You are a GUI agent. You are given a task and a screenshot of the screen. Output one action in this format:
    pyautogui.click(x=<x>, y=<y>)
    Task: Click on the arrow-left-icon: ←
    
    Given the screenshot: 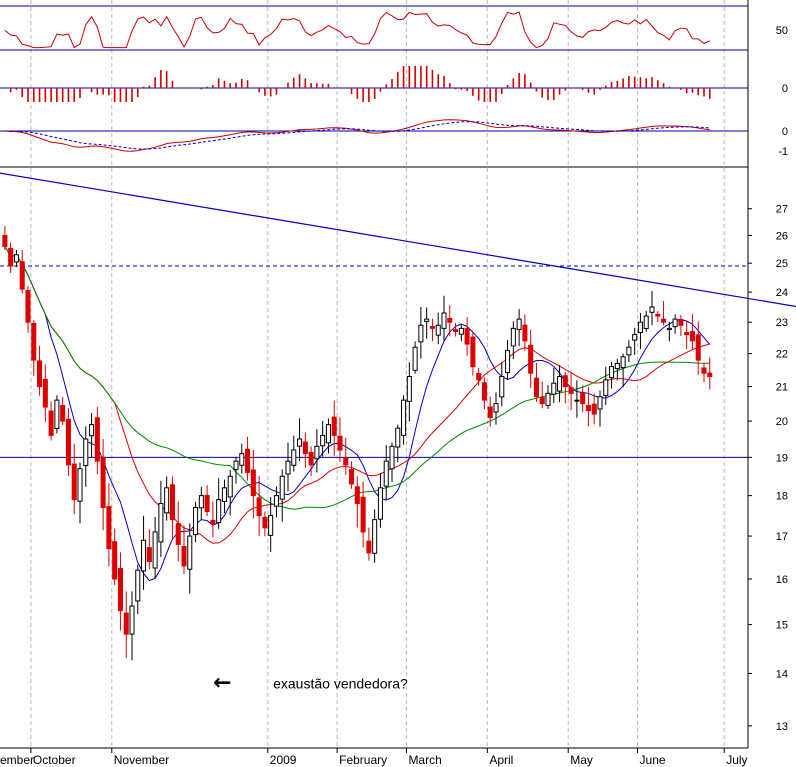 What is the action you would take?
    pyautogui.click(x=222, y=683)
    